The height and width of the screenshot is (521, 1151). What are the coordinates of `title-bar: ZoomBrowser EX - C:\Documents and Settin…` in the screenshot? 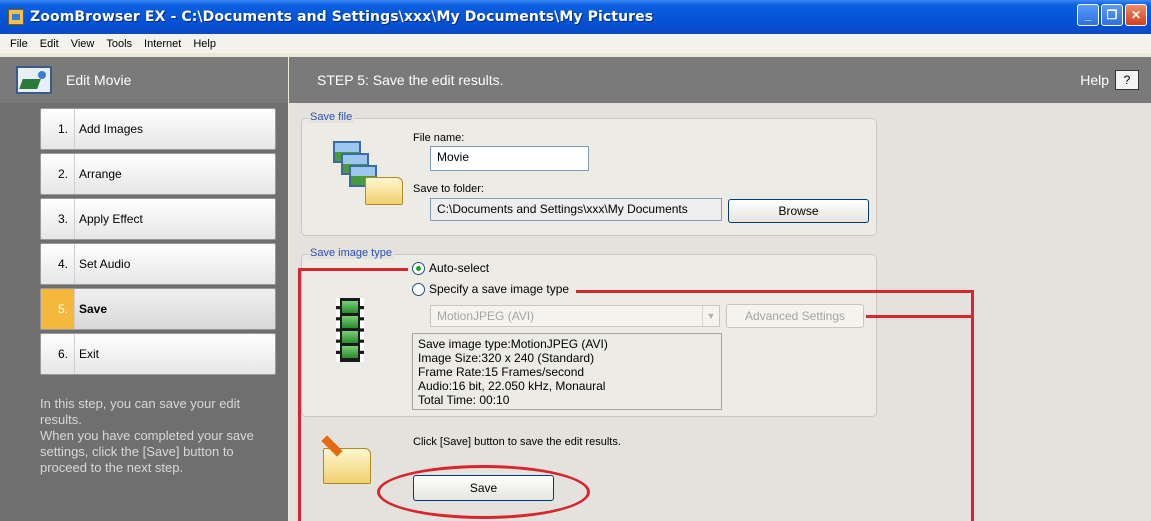 It's located at (575, 17).